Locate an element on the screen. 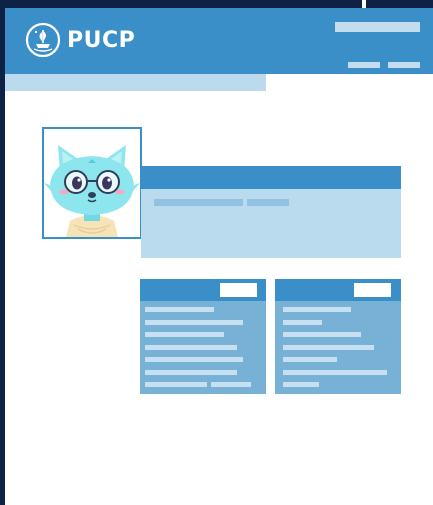  logo-text: PUCP is located at coordinates (101, 40).